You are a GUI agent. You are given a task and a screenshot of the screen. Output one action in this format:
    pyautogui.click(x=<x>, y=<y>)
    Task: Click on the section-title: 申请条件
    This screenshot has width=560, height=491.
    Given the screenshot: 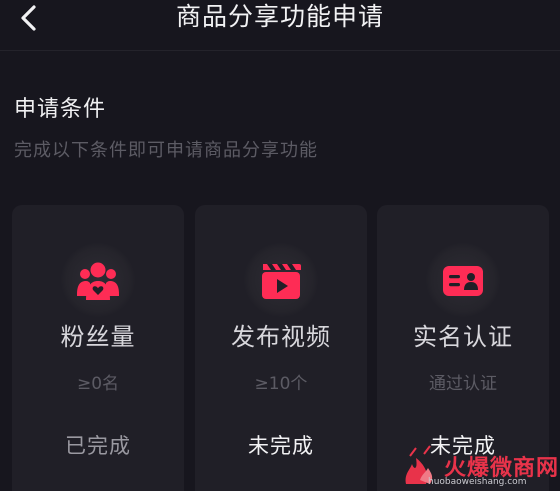 What is the action you would take?
    pyautogui.click(x=60, y=109)
    